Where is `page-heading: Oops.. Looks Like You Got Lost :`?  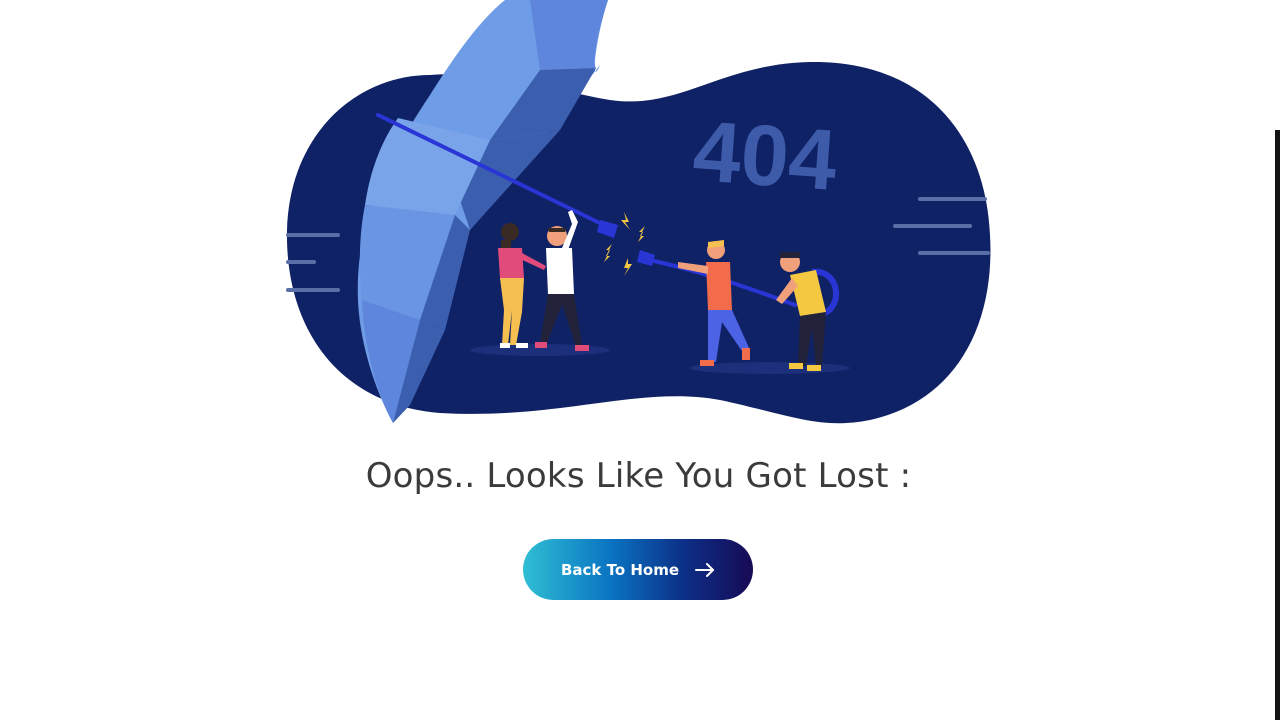
page-heading: Oops.. Looks Like You Got Lost : is located at coordinates (638, 476).